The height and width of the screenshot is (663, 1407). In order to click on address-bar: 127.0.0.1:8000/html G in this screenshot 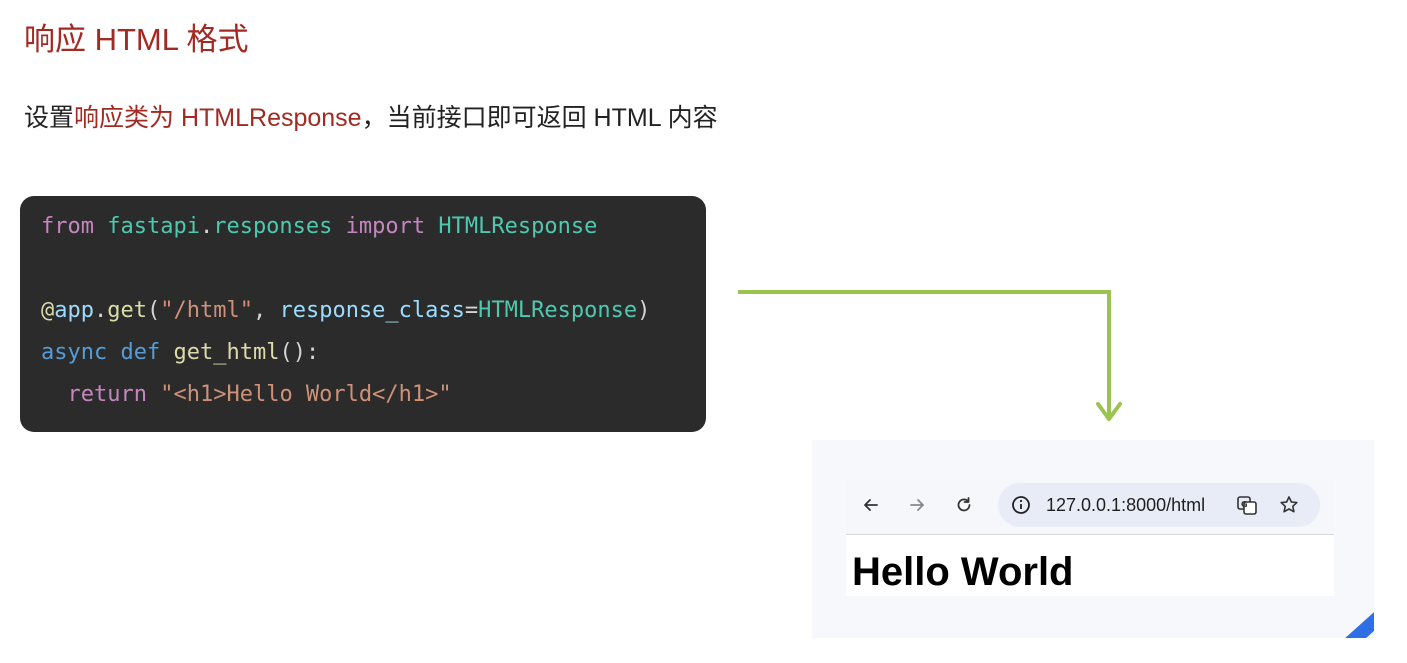, I will do `click(1159, 505)`.